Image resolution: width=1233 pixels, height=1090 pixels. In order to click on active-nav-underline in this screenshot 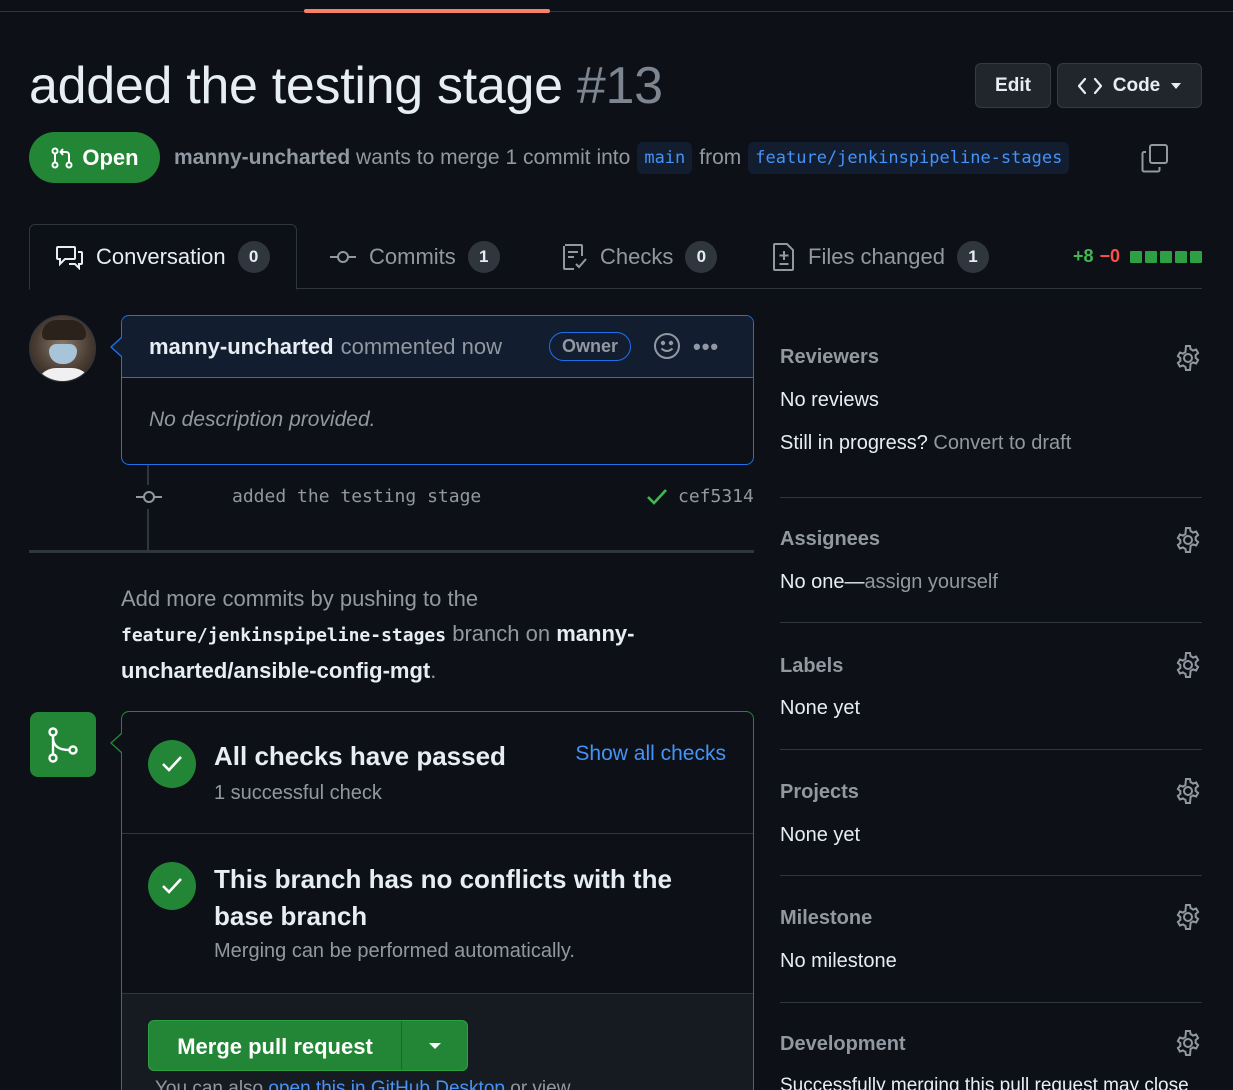, I will do `click(427, 11)`.